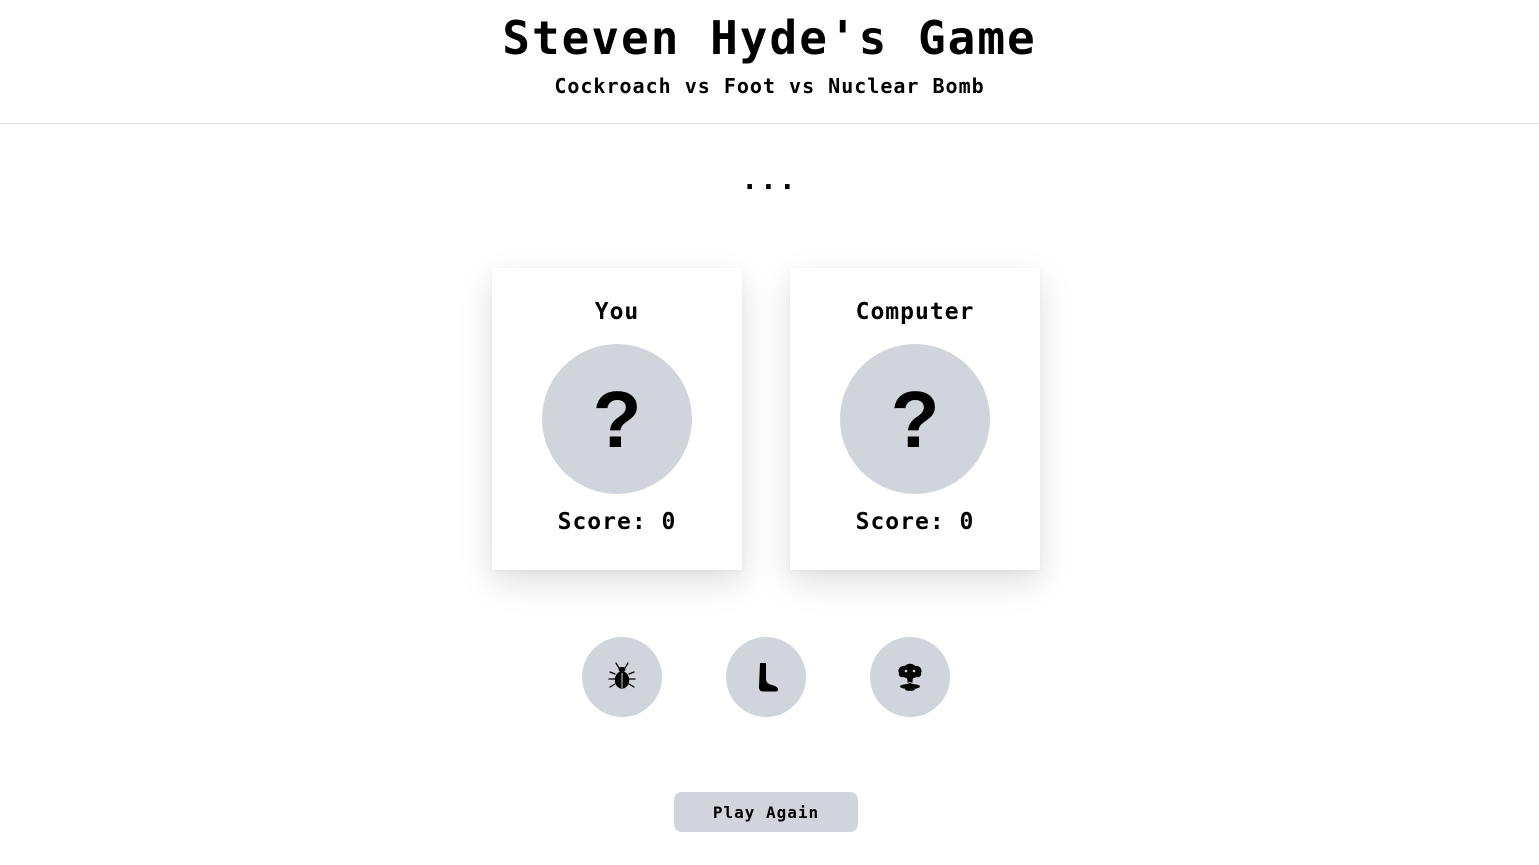 This screenshot has height=865, width=1539. I want to click on player-card: You ? Score: 0, so click(617, 419).